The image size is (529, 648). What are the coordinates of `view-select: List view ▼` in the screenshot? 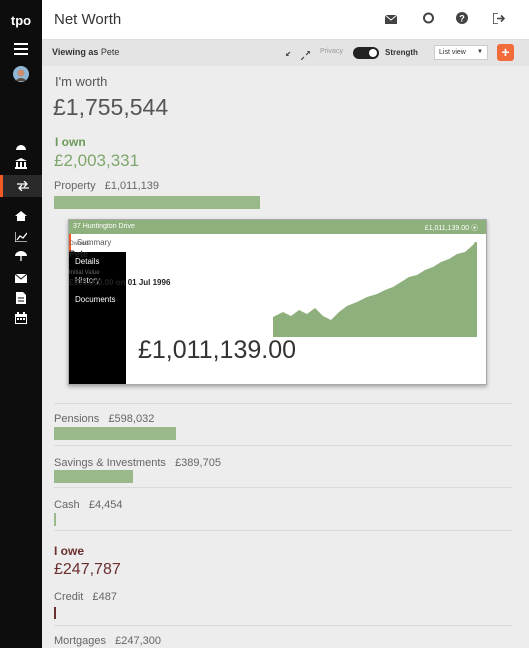 It's located at (461, 52).